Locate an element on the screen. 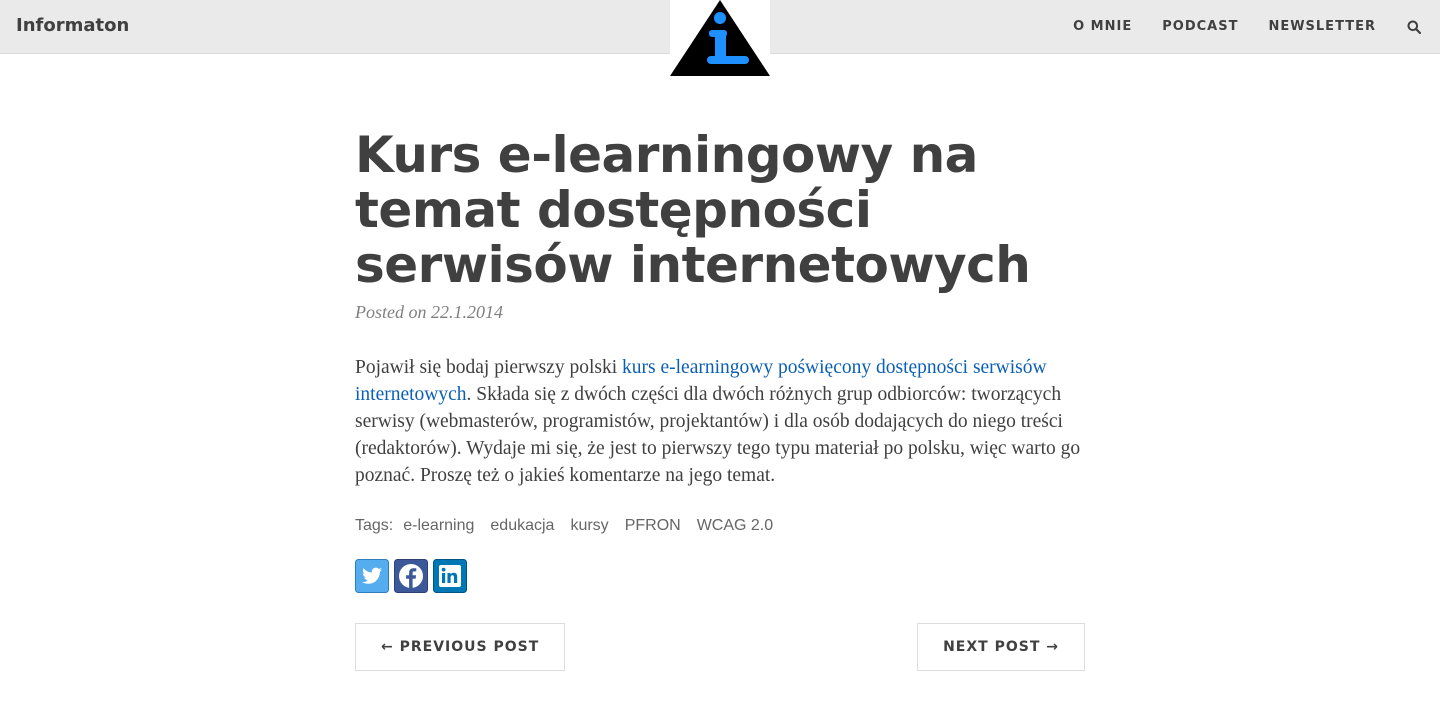 The image size is (1440, 720). post-date: Posted on 22.1.2014 is located at coordinates (429, 312).